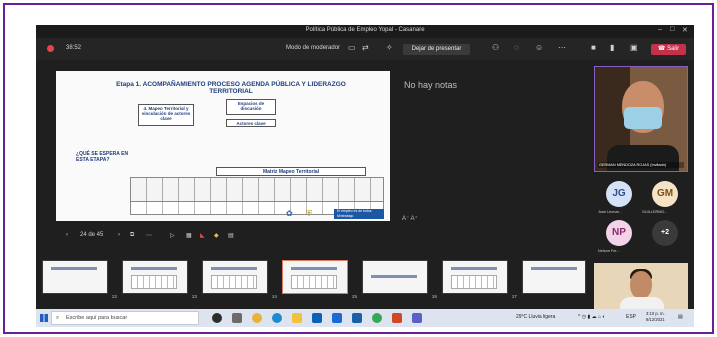 Image resolution: width=717 pixels, height=337 pixels. Describe the element at coordinates (102, 157) in the screenshot. I see `slide-question: ¿QUÉ SE ESPERA EN ESTA ETAPA?` at that location.